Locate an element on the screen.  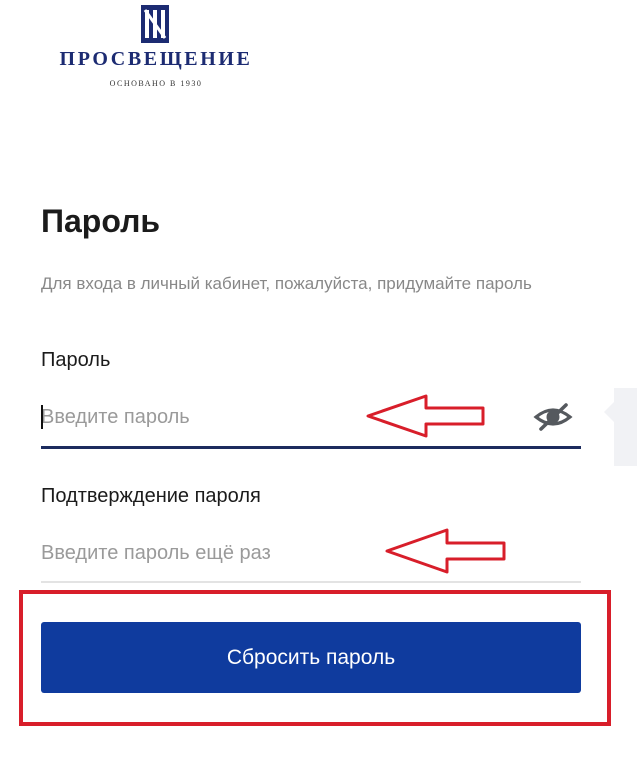
confirm-password-label: Подтверждение пароля is located at coordinates (151, 496).